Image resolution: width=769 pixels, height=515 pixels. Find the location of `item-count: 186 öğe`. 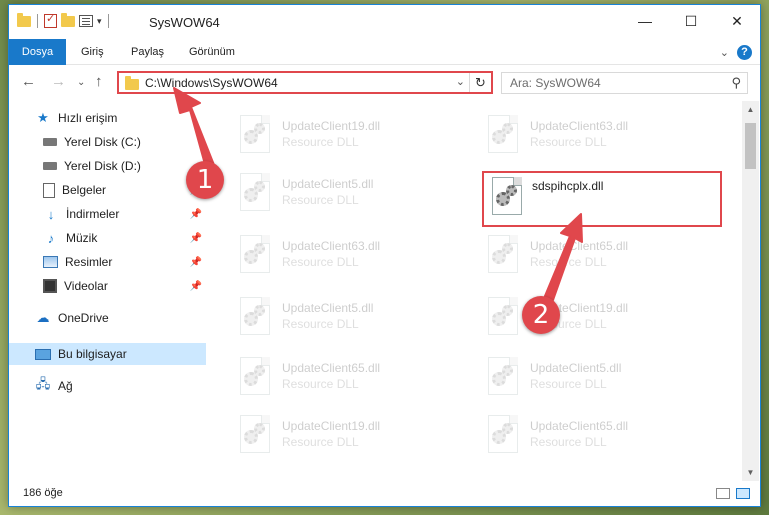

item-count: 186 öğe is located at coordinates (43, 493).